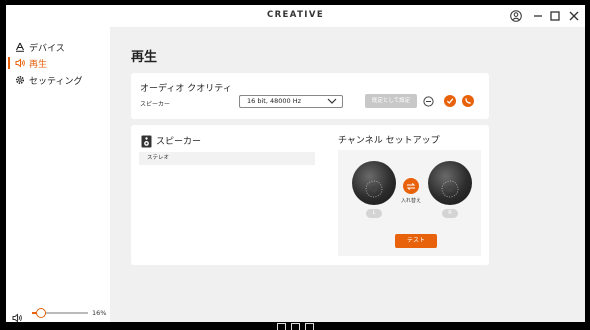 The height and width of the screenshot is (330, 590). What do you see at coordinates (17, 315) in the screenshot?
I see `volume-icon` at bounding box center [17, 315].